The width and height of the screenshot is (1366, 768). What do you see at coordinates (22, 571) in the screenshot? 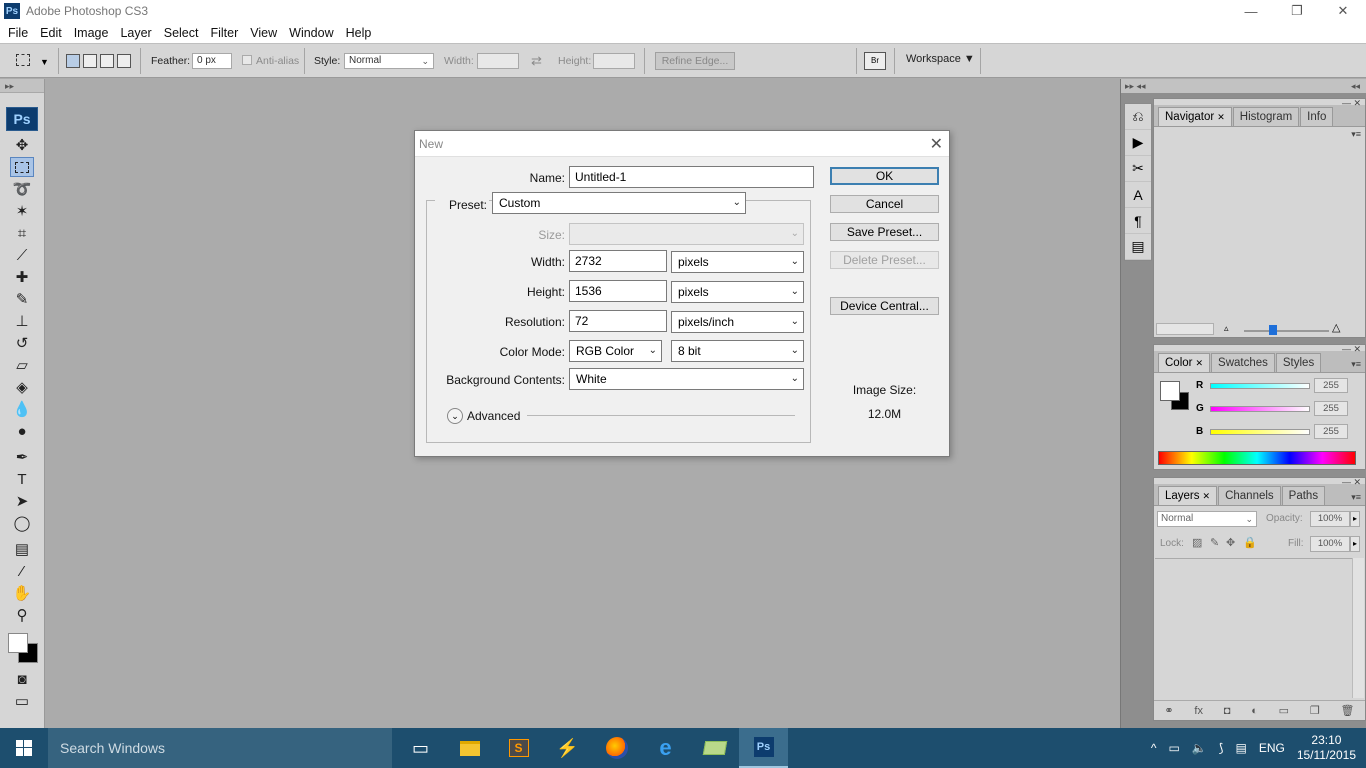
I see `eyedropper-tool-icon: ⁄` at bounding box center [22, 571].